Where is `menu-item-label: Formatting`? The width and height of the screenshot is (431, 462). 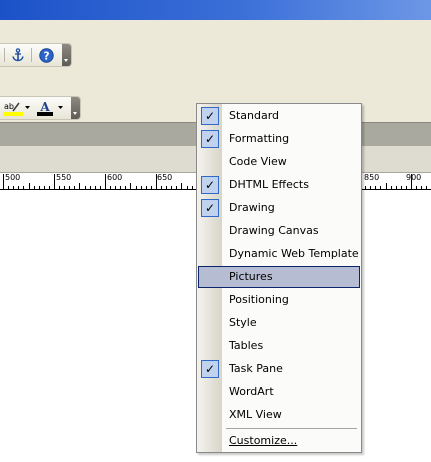
menu-item-label: Formatting is located at coordinates (259, 138).